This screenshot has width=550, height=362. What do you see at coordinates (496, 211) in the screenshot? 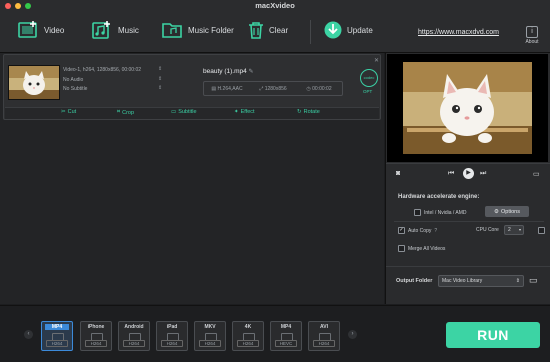
I see `gear-icon: ⚙` at bounding box center [496, 211].